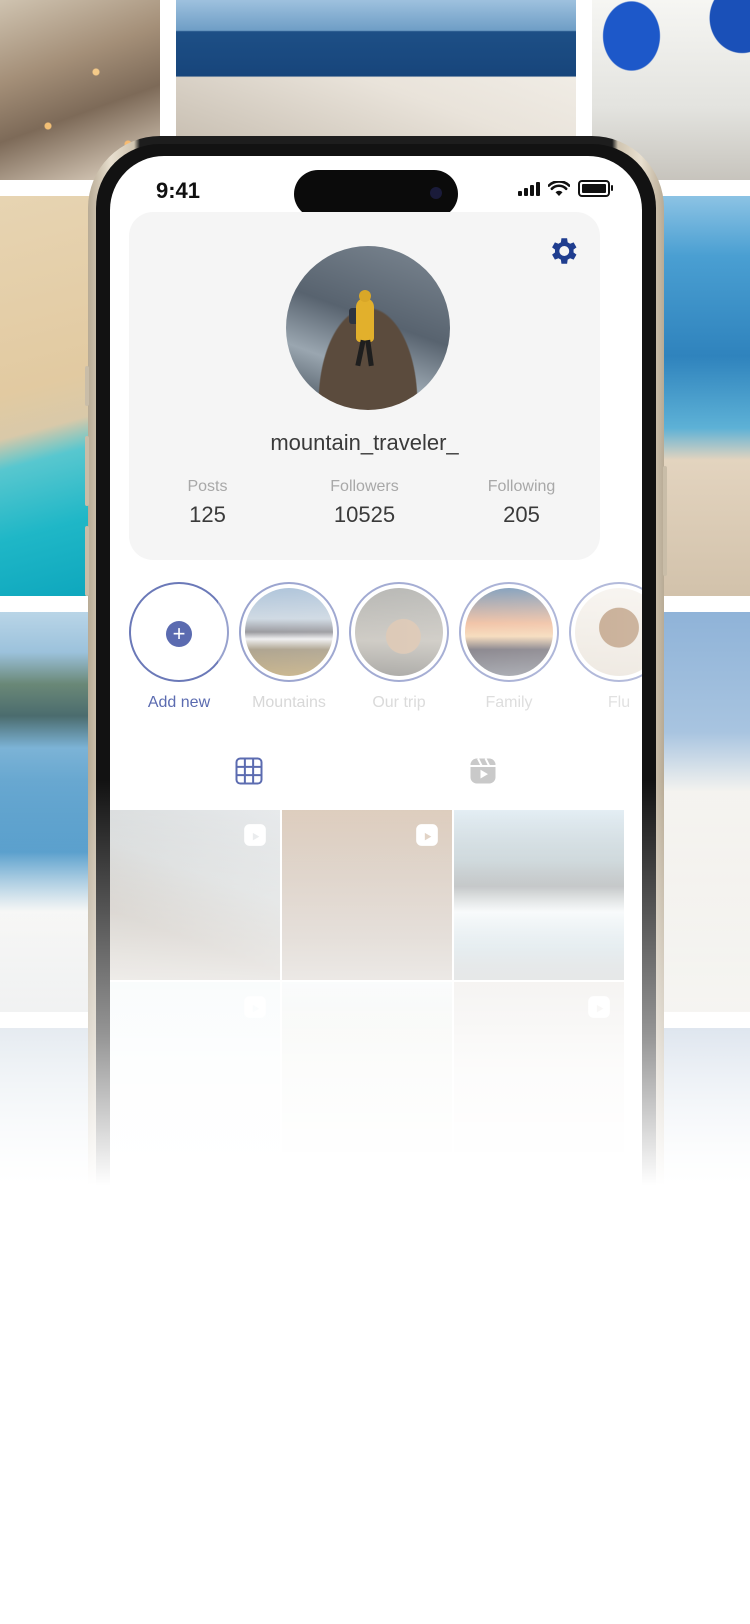 The image size is (750, 1624). I want to click on highlight-family: Family, so click(509, 647).